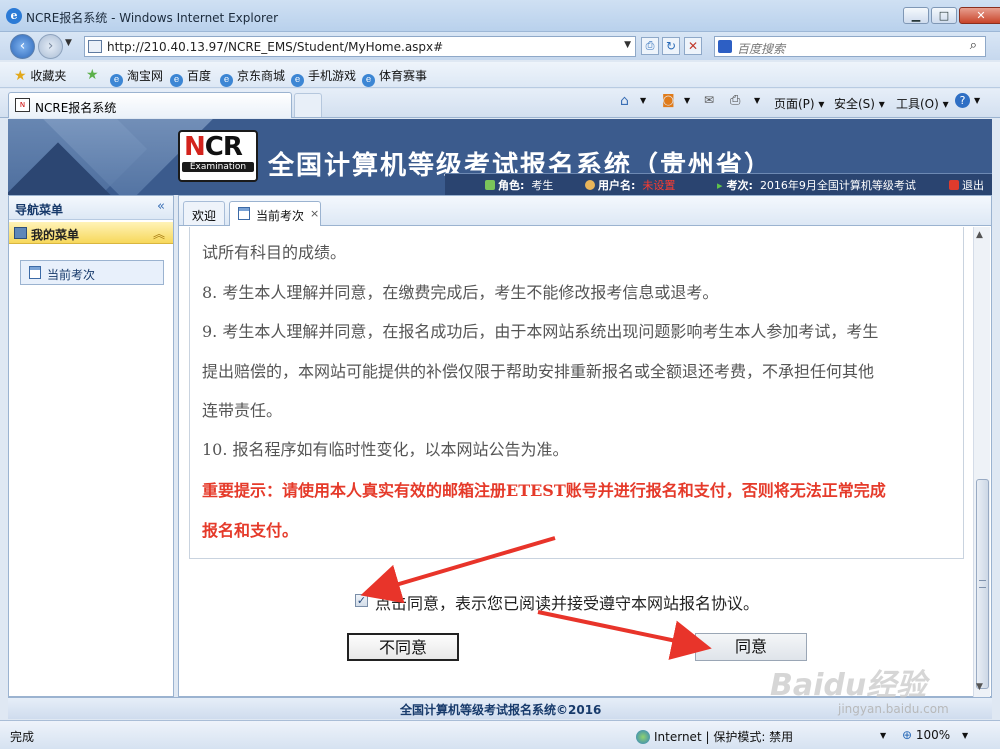  What do you see at coordinates (585, 211) in the screenshot?
I see `content-tab-bar: 欢迎 当前考次 ×` at bounding box center [585, 211].